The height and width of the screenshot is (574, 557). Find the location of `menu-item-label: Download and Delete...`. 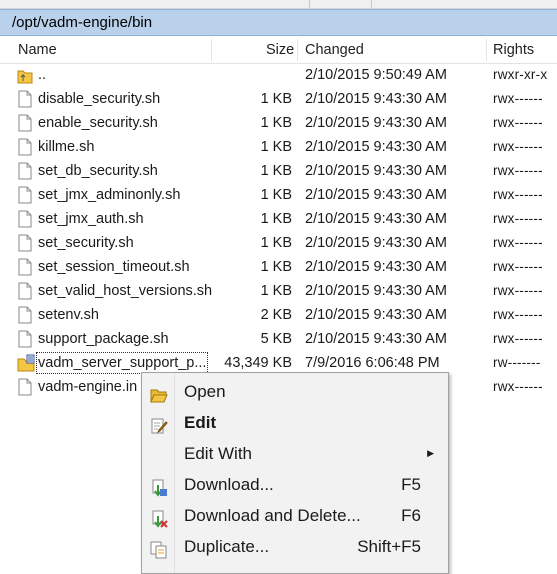

menu-item-label: Download and Delete... is located at coordinates (272, 515).